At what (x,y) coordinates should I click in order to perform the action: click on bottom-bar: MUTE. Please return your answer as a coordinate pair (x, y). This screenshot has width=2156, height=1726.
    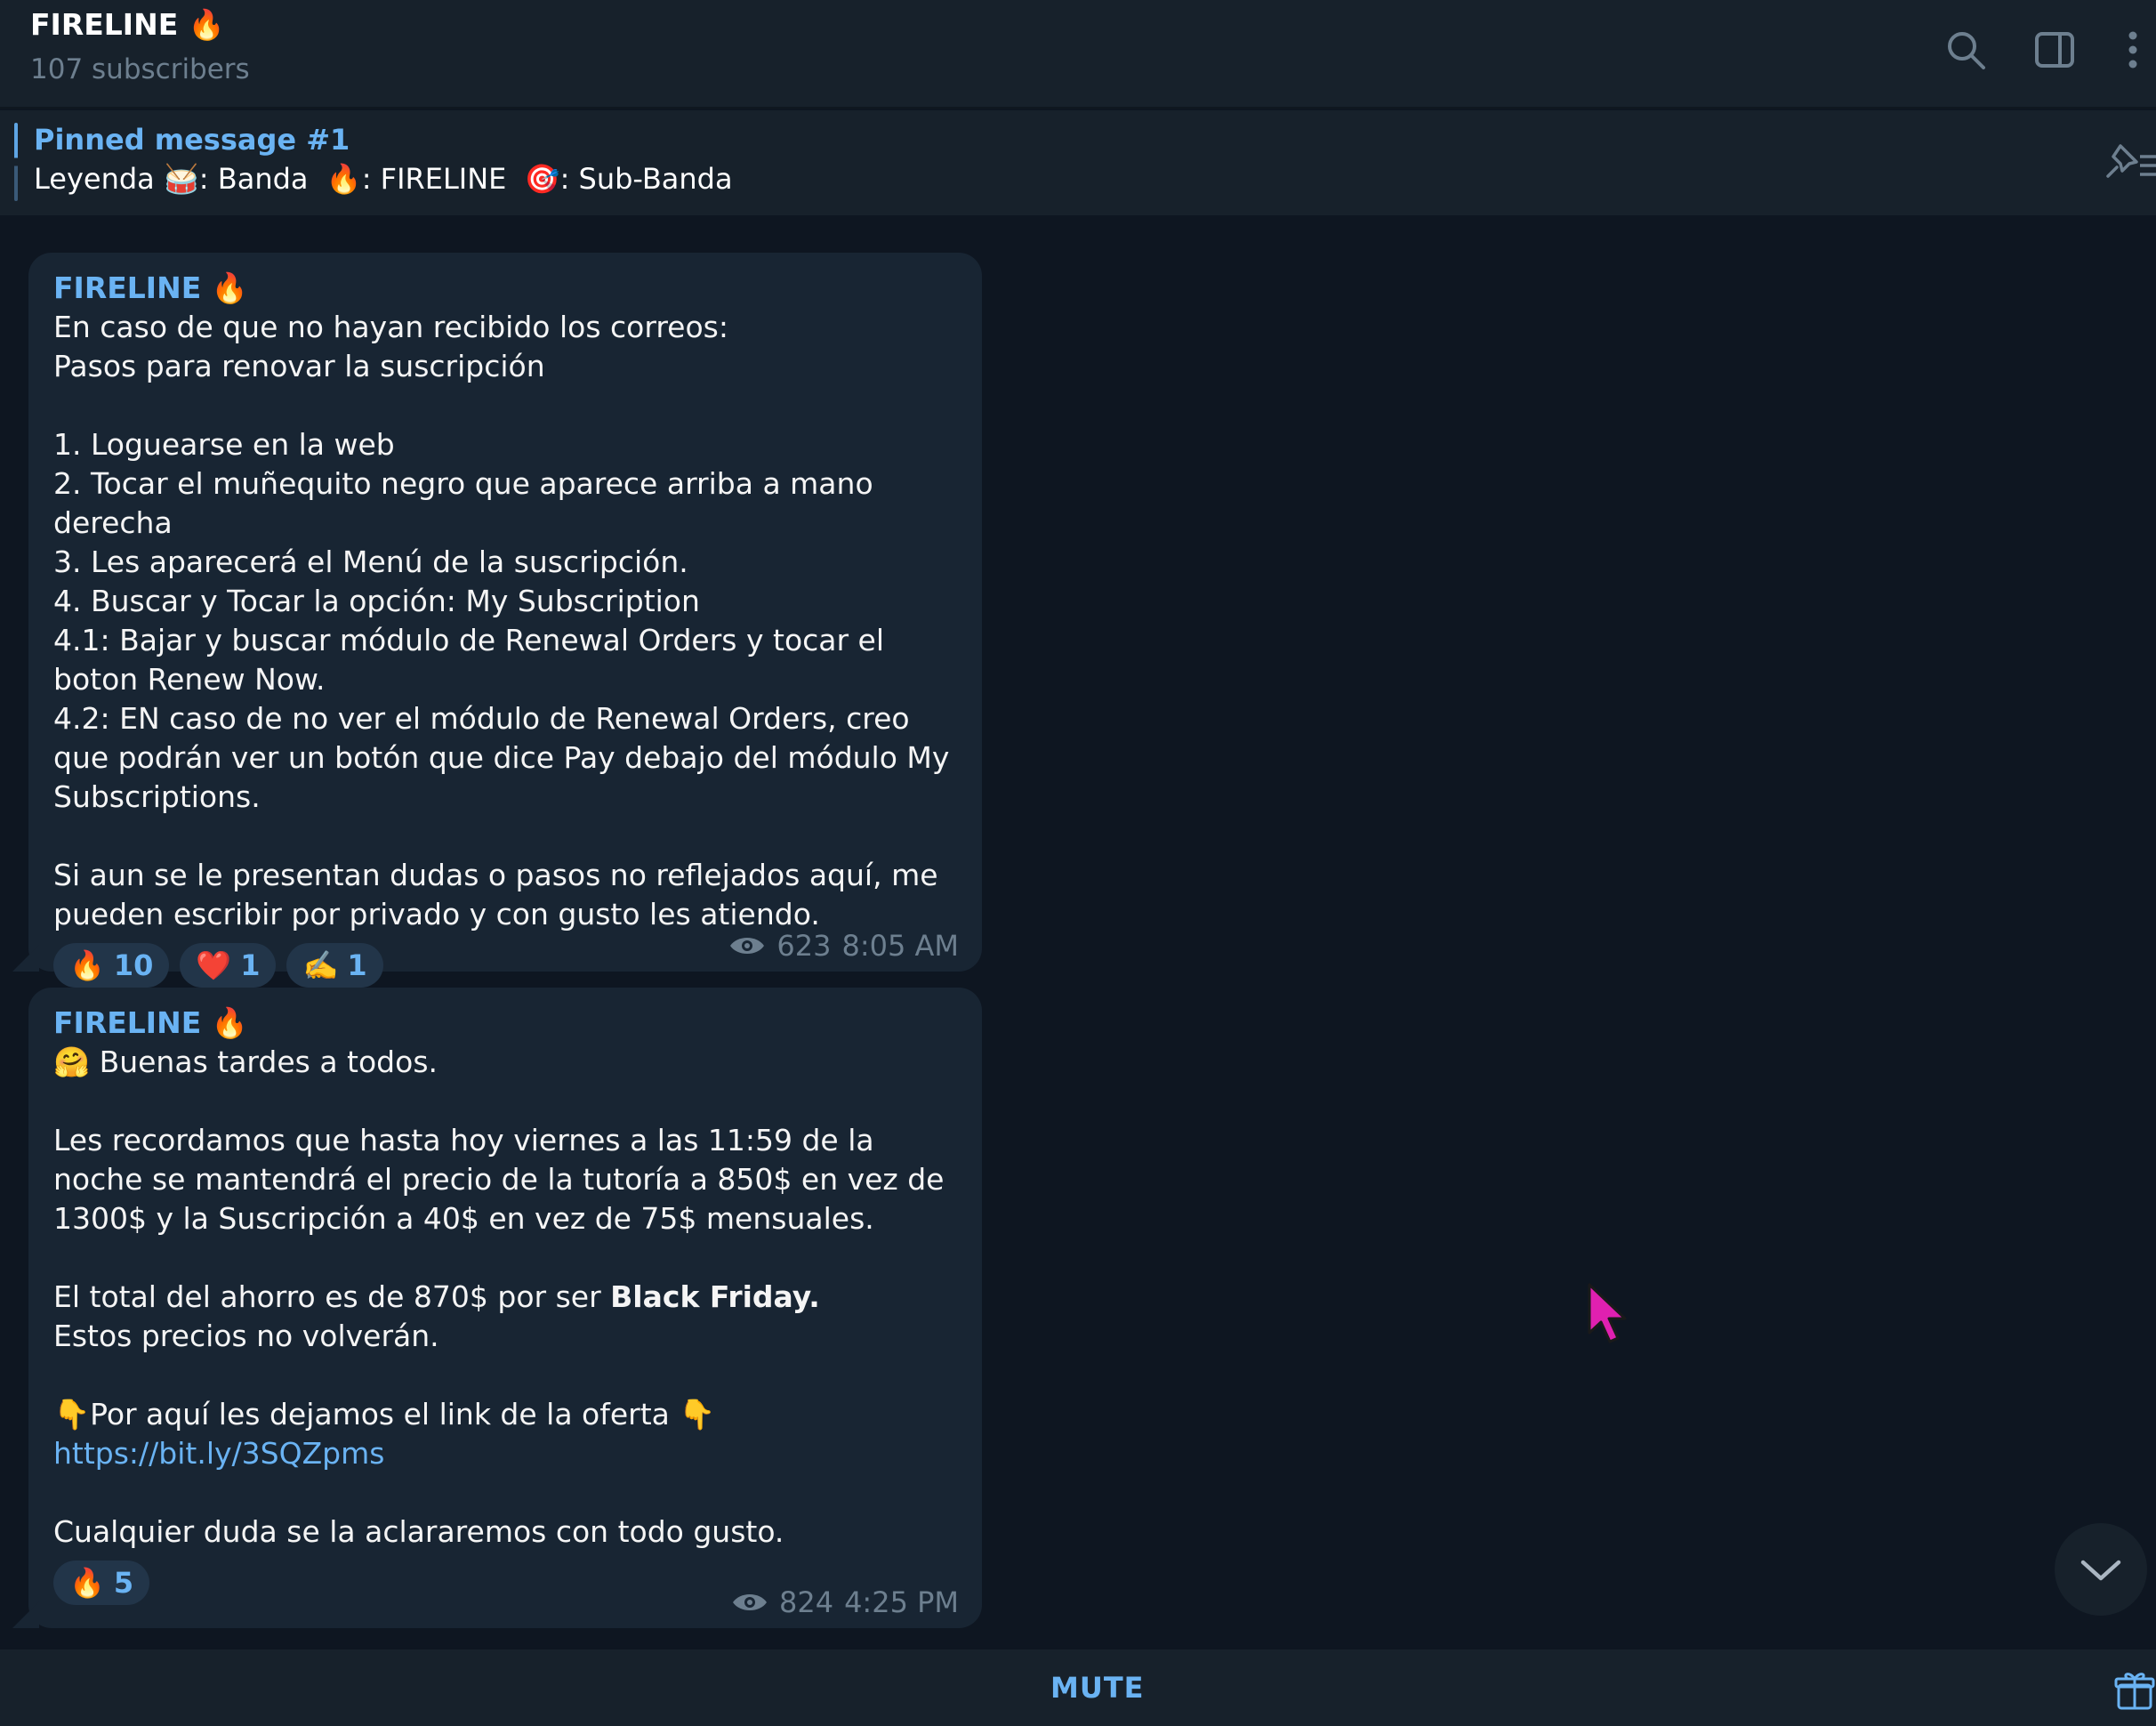
    Looking at the image, I should click on (1078, 1687).